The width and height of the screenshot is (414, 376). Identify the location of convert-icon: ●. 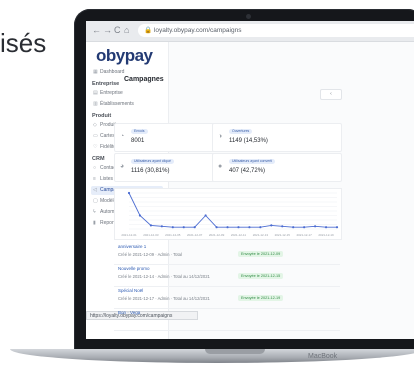
(220, 166).